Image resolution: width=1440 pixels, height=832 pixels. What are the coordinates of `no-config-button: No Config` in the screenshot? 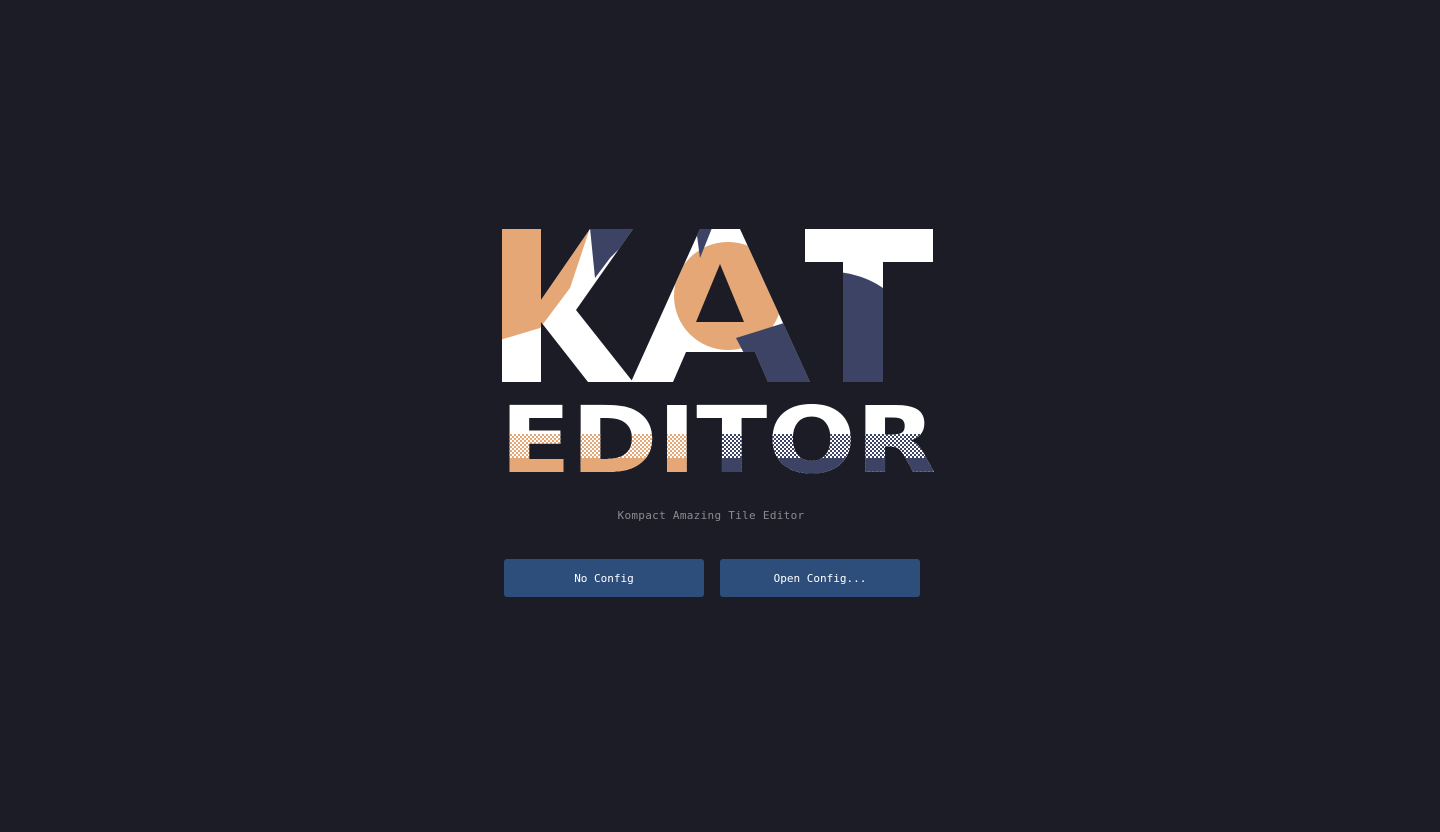 It's located at (604, 578).